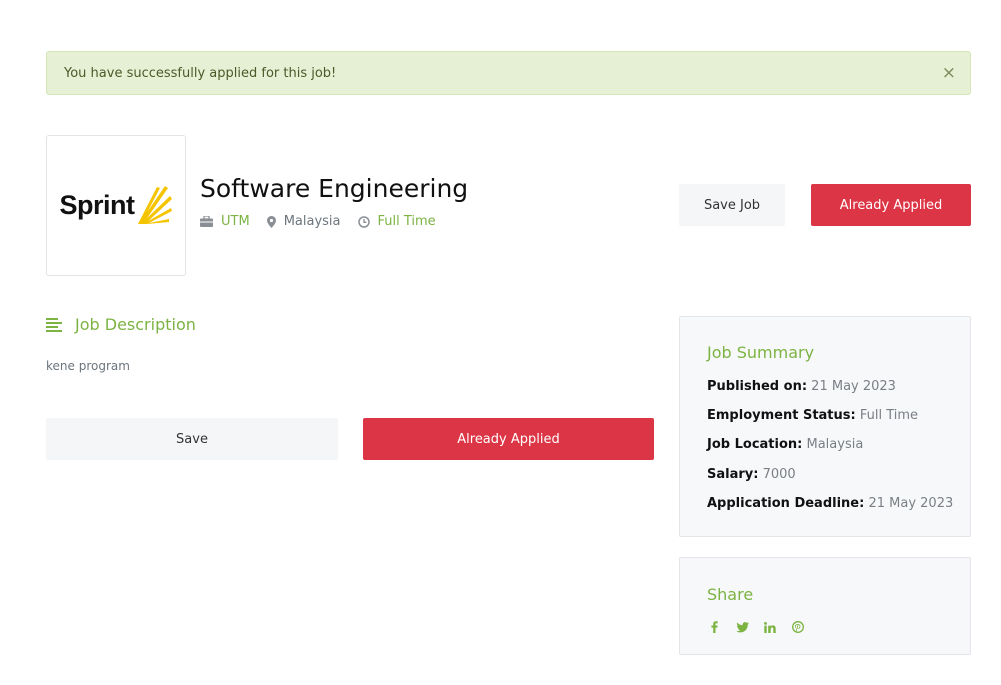 The height and width of the screenshot is (685, 1001). Describe the element at coordinates (206, 221) in the screenshot. I see `briefcase-icon` at that location.